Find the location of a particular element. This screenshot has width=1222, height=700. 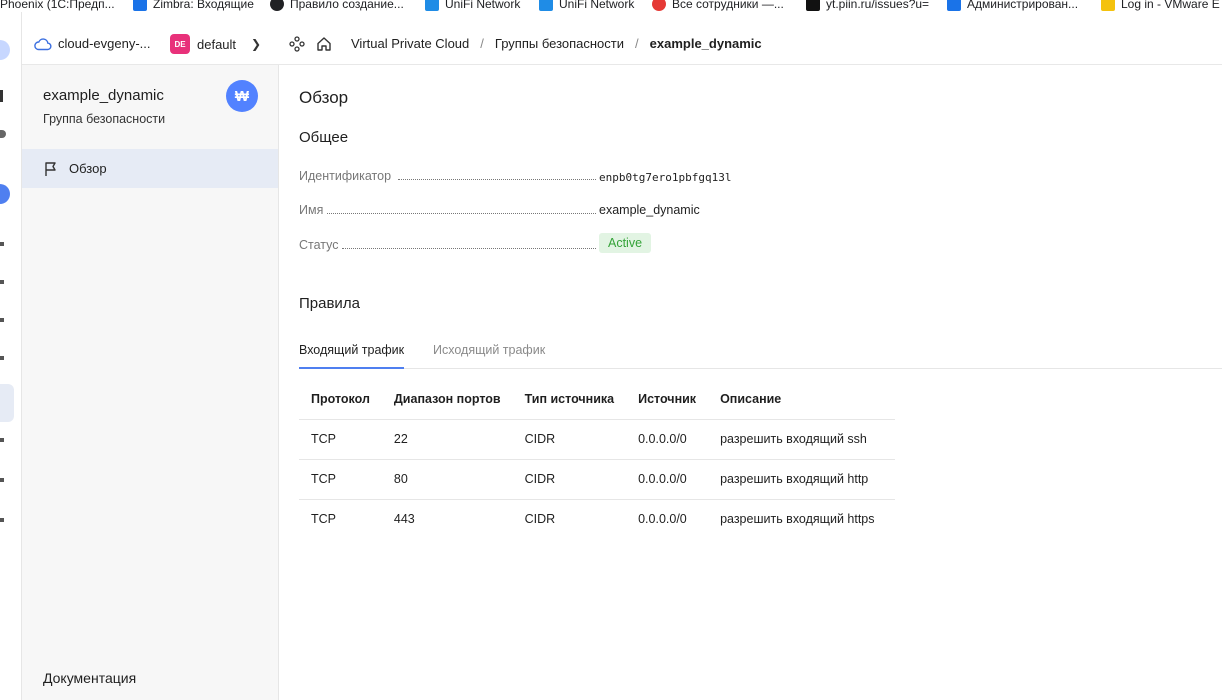

tab-ingress: Входящий трафик is located at coordinates (352, 356).